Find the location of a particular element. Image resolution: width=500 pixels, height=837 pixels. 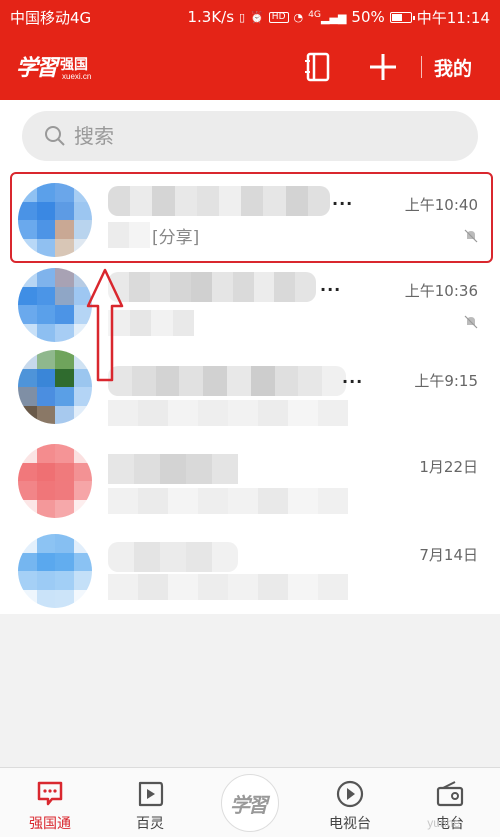

chat-time: 上午10:36 is located at coordinates (441, 291).